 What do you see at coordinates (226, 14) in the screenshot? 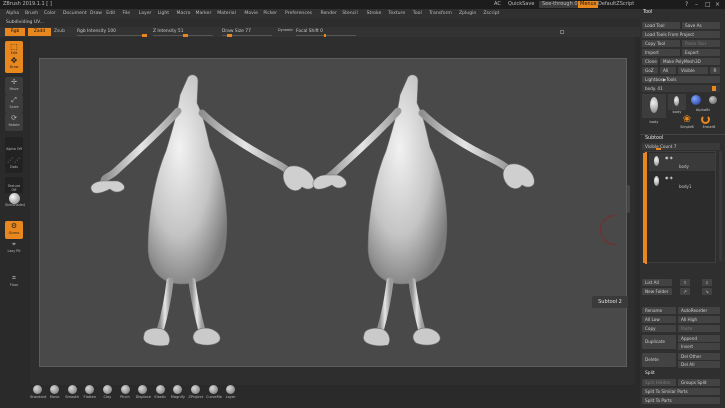
I see `menu-material: Material` at bounding box center [226, 14].